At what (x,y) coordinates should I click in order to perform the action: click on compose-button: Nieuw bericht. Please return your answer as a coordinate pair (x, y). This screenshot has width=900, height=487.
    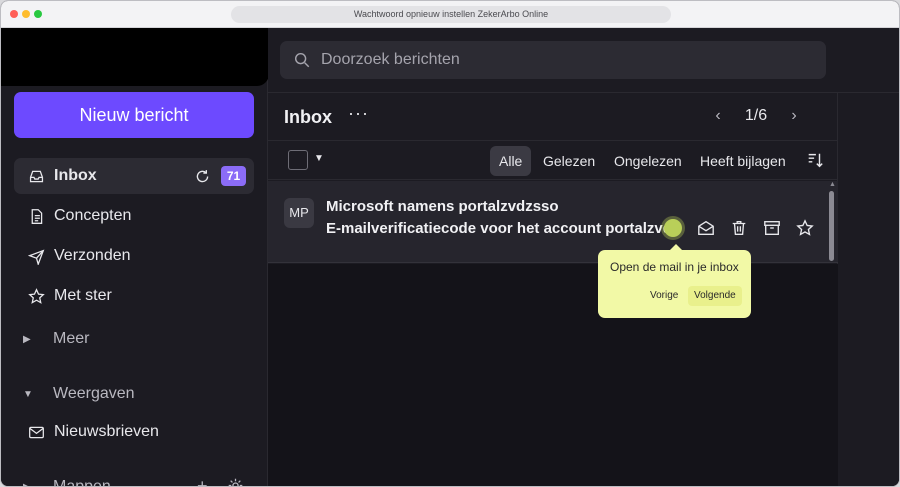
    Looking at the image, I should click on (134, 115).